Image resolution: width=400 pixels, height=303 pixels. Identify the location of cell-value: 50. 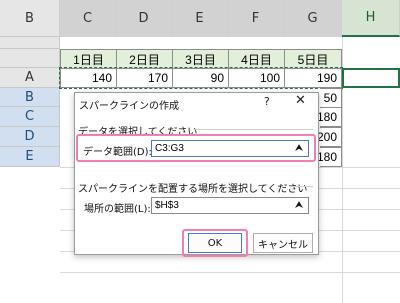
(330, 98).